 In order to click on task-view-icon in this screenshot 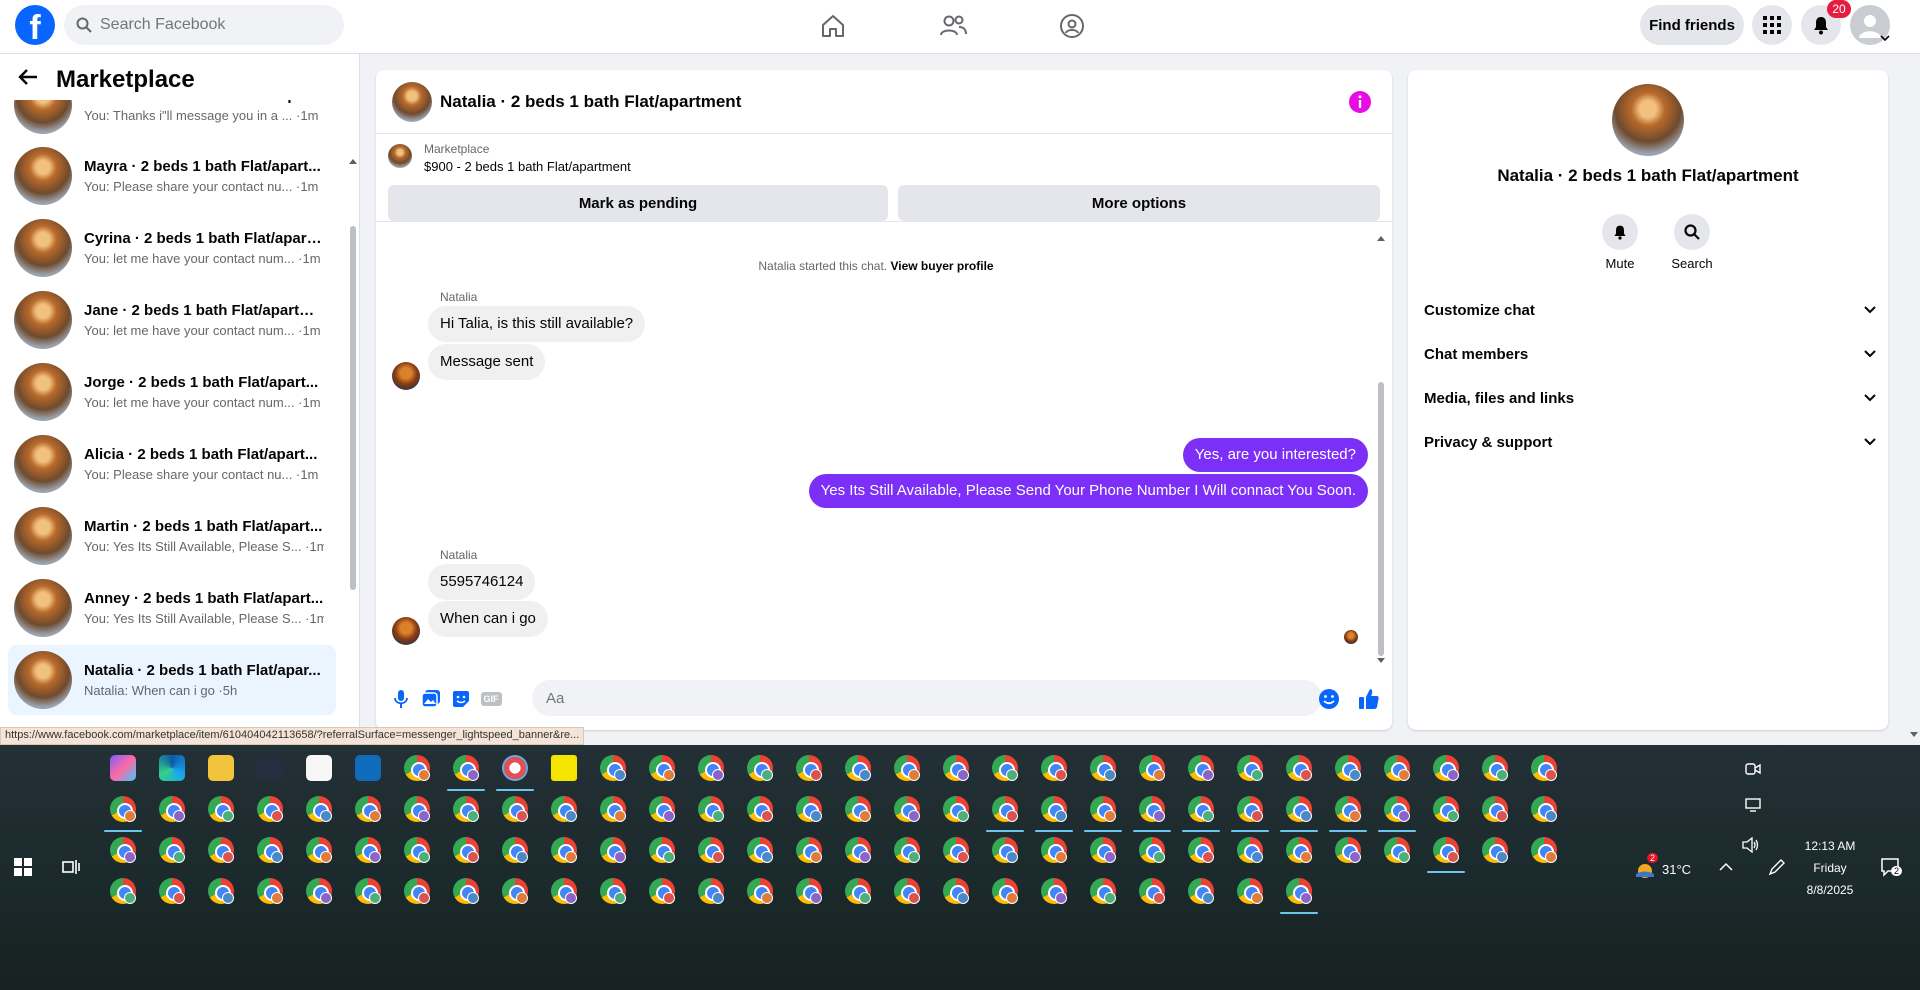, I will do `click(71, 867)`.